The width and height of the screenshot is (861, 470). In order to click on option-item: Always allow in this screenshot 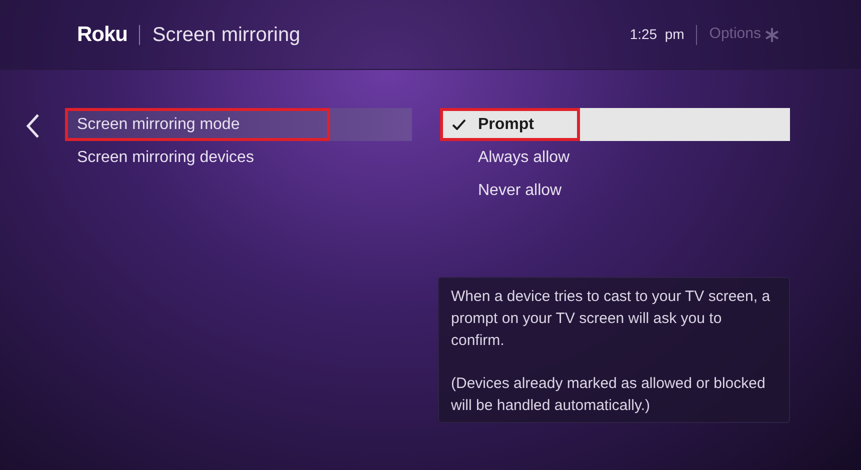, I will do `click(615, 157)`.